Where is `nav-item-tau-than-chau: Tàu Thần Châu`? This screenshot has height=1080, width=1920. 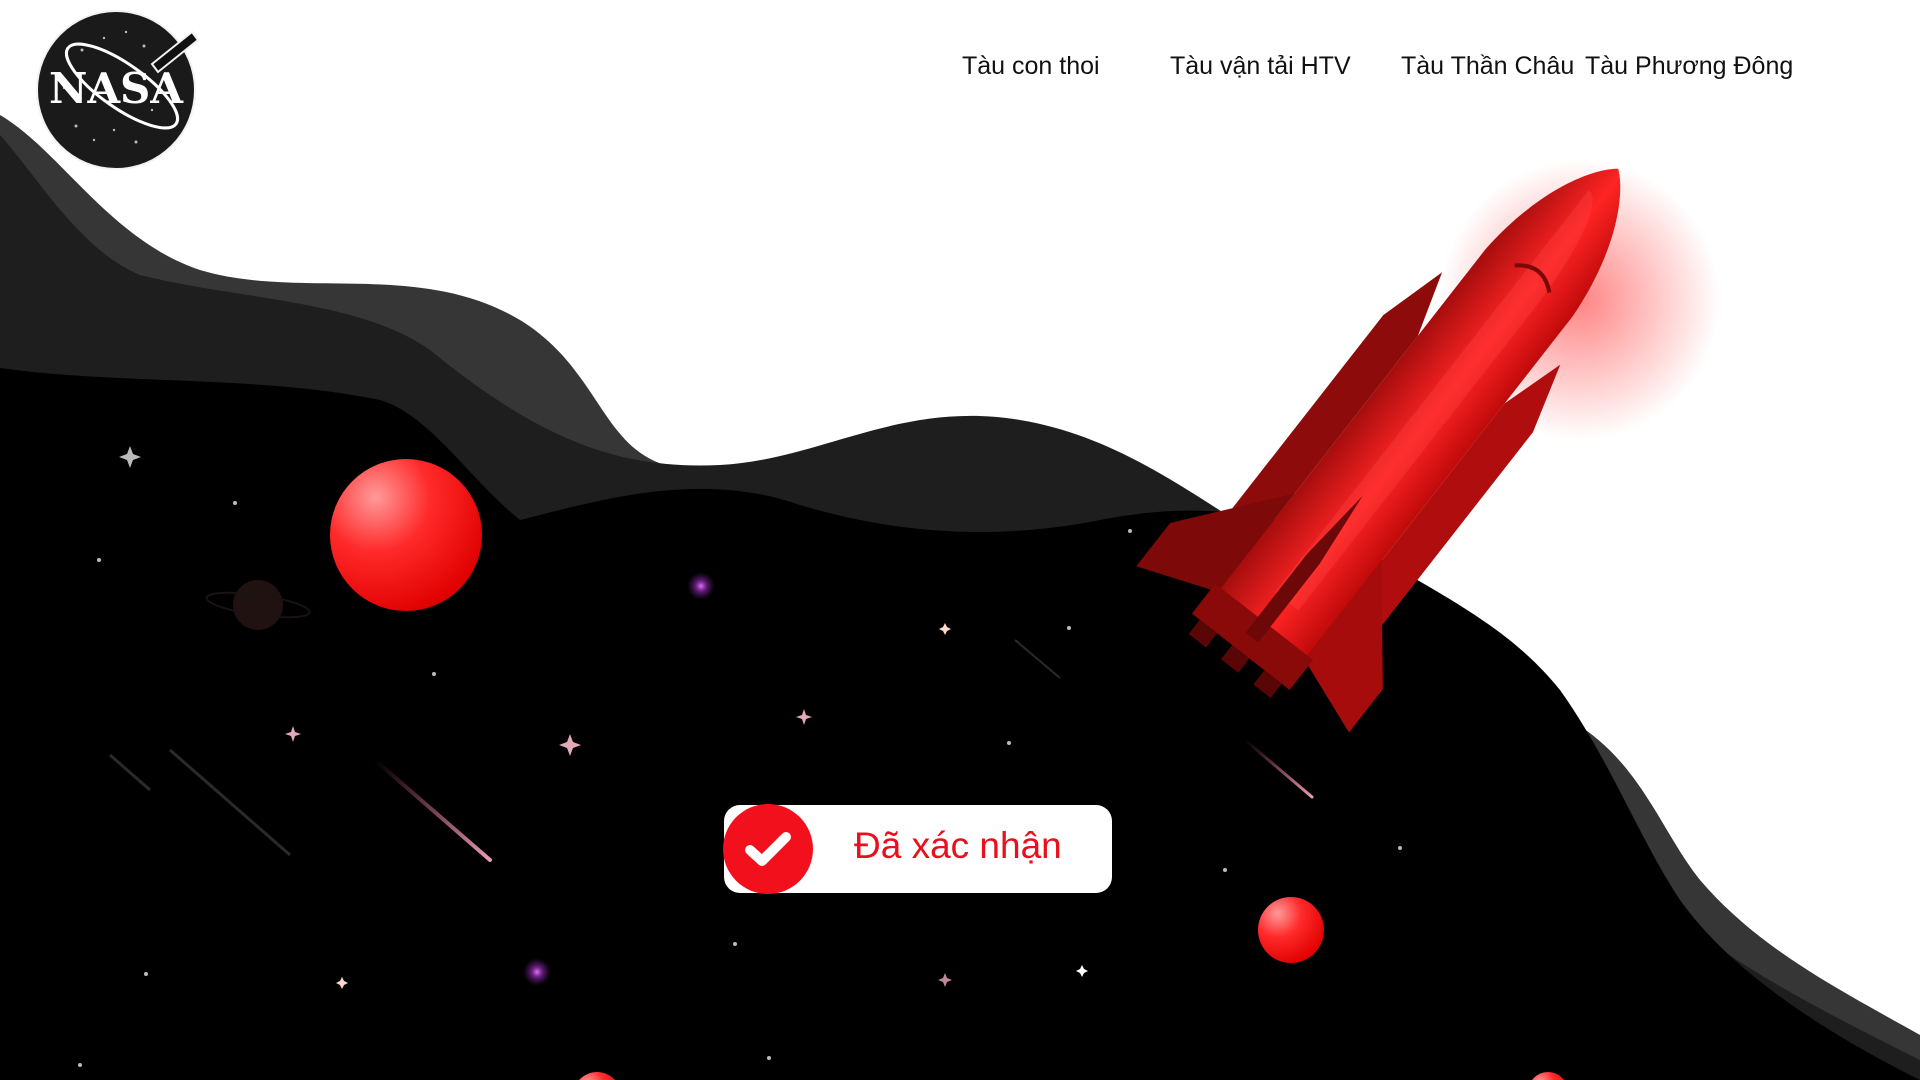 nav-item-tau-than-chau: Tàu Thần Châu is located at coordinates (1487, 66).